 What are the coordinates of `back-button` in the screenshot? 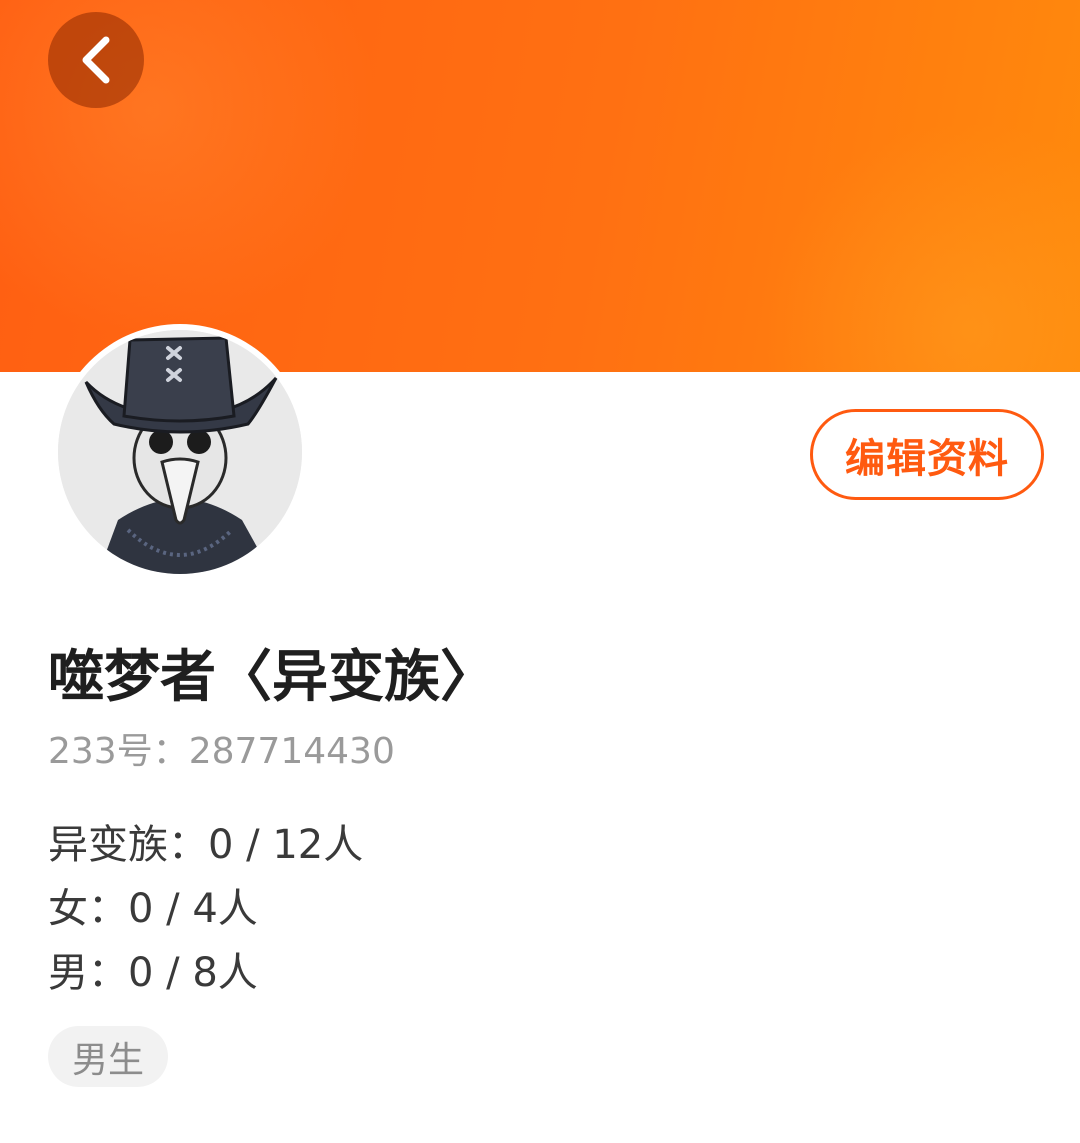 It's located at (96, 60).